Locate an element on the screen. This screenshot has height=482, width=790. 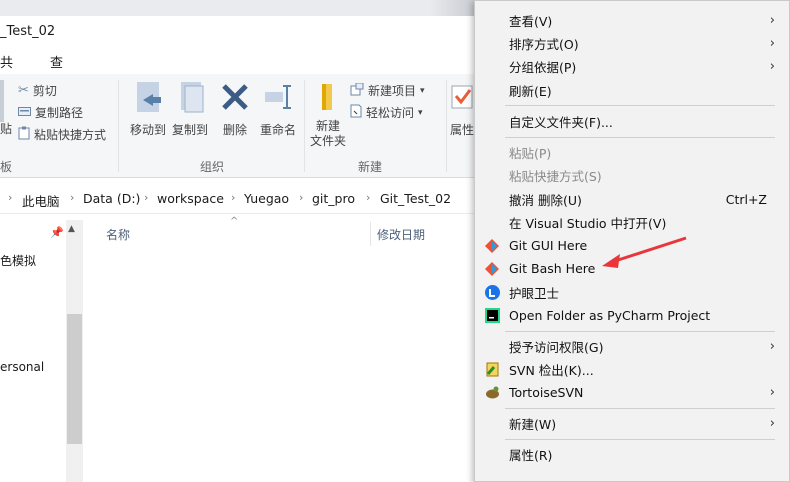
svn-checkout-icon is located at coordinates (492, 370).